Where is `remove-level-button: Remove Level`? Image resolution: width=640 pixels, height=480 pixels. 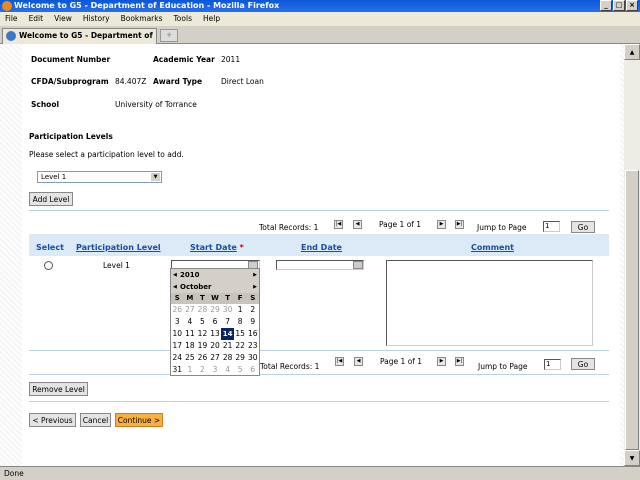
remove-level-button: Remove Level is located at coordinates (58, 389).